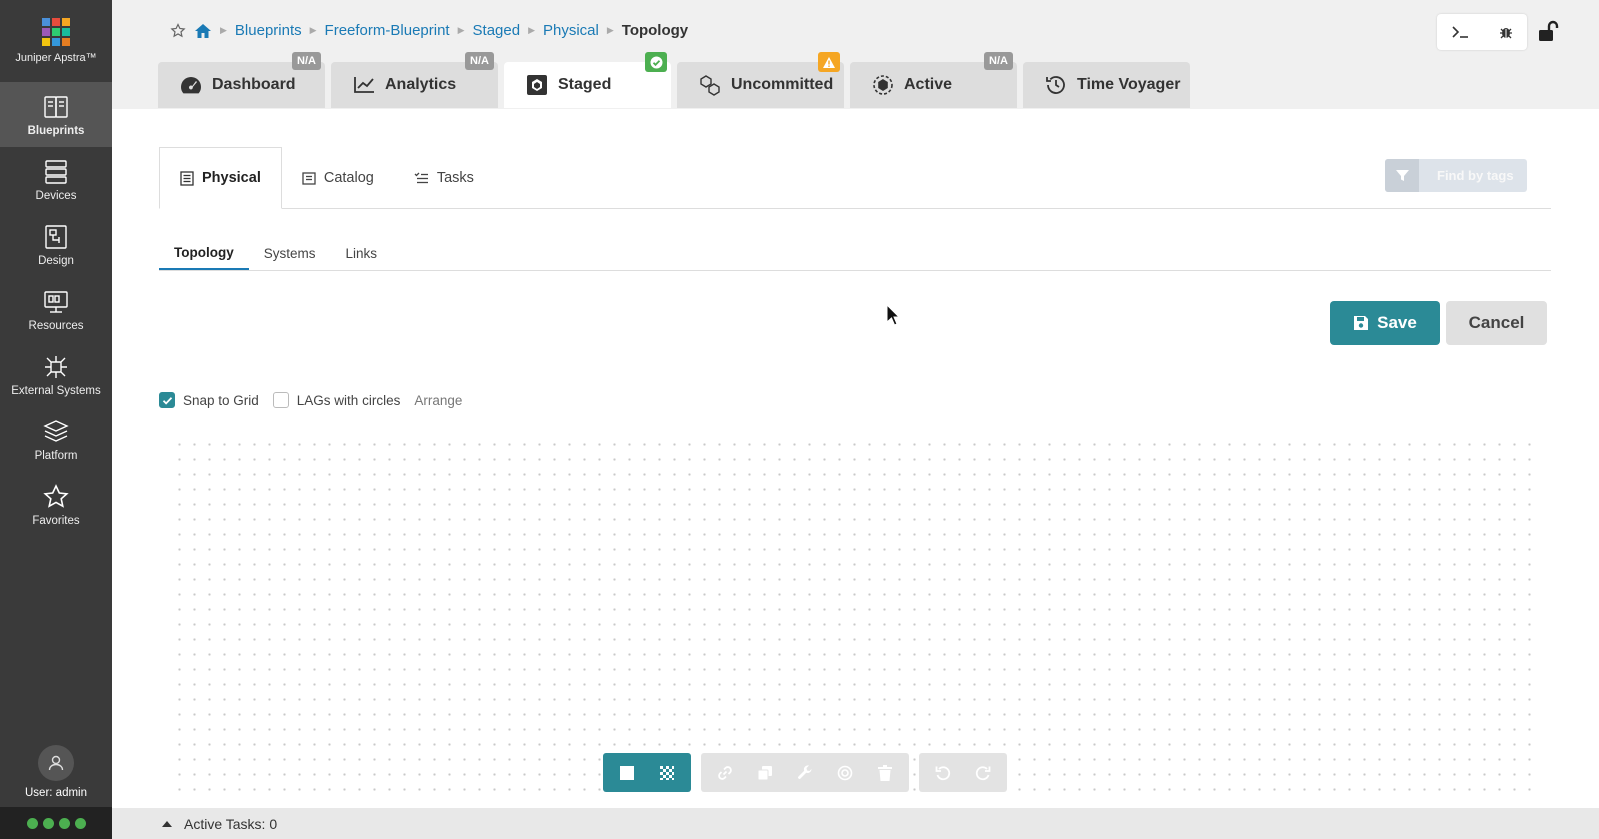 This screenshot has width=1599, height=839. Describe the element at coordinates (309, 178) in the screenshot. I see `catalog-icon` at that location.